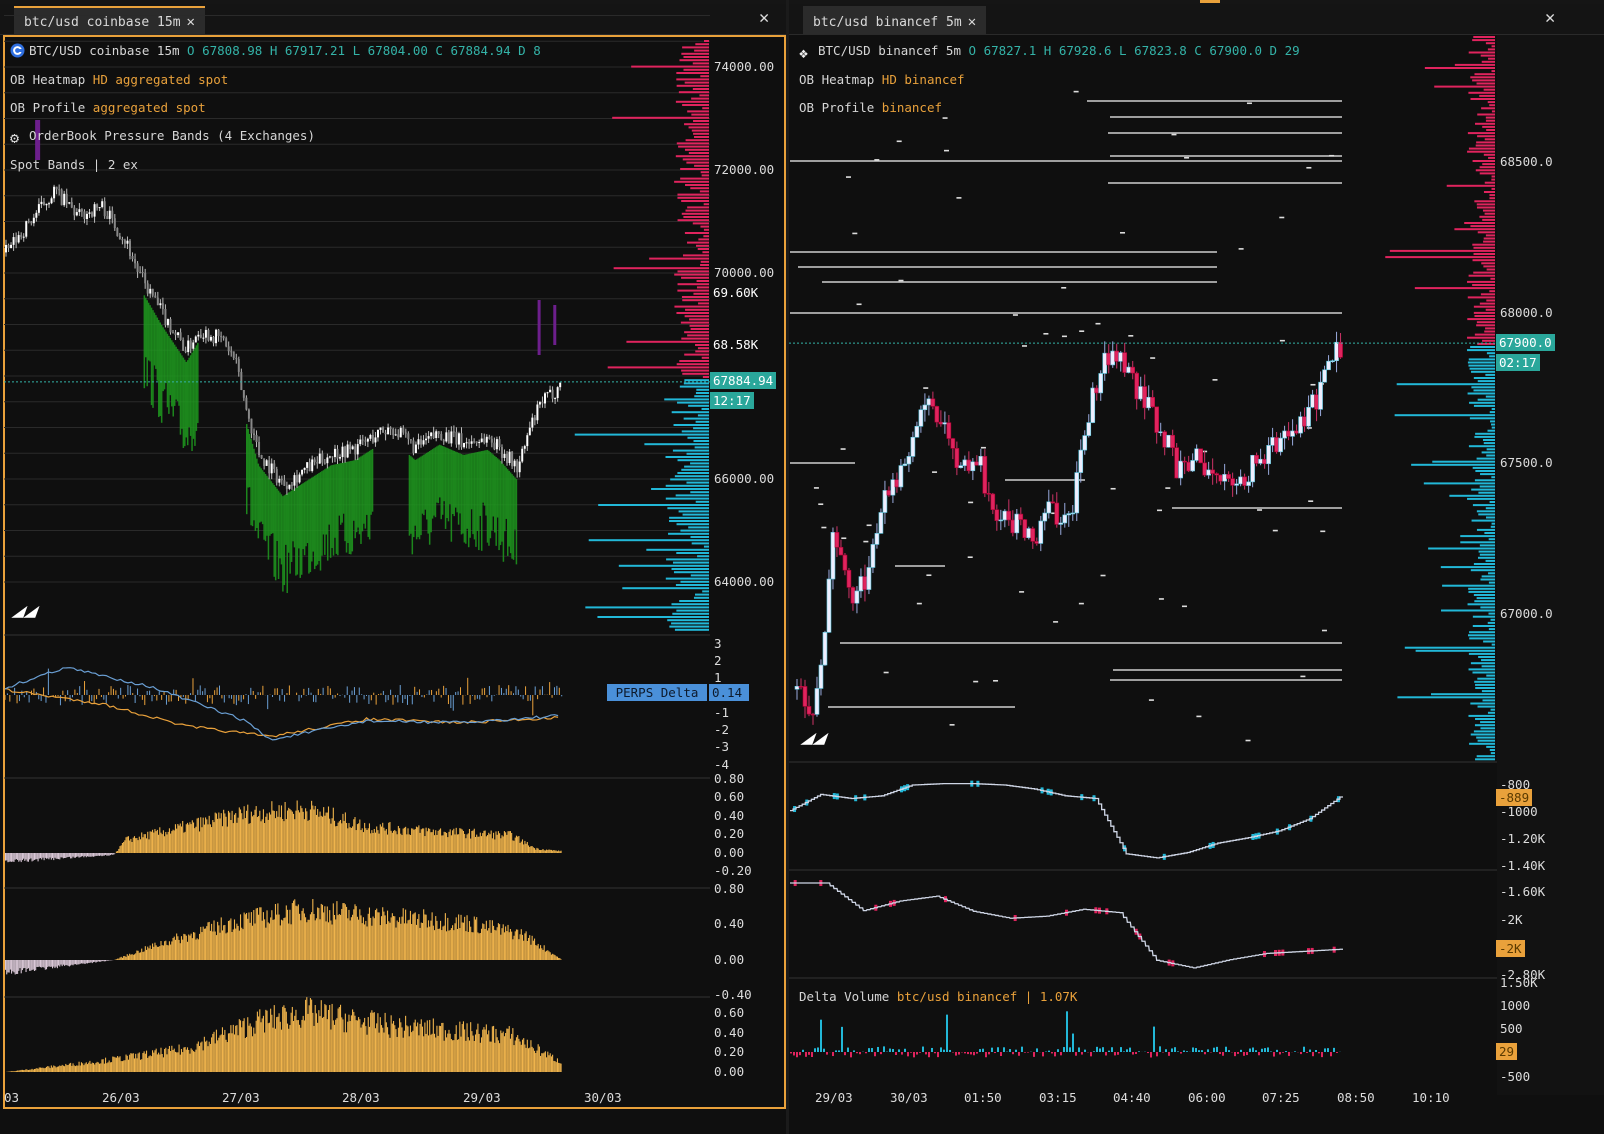  I want to click on pressure-bands-legend: ⚙ OrderBook Pressure Bands (4 Exchanges), so click(162, 137).